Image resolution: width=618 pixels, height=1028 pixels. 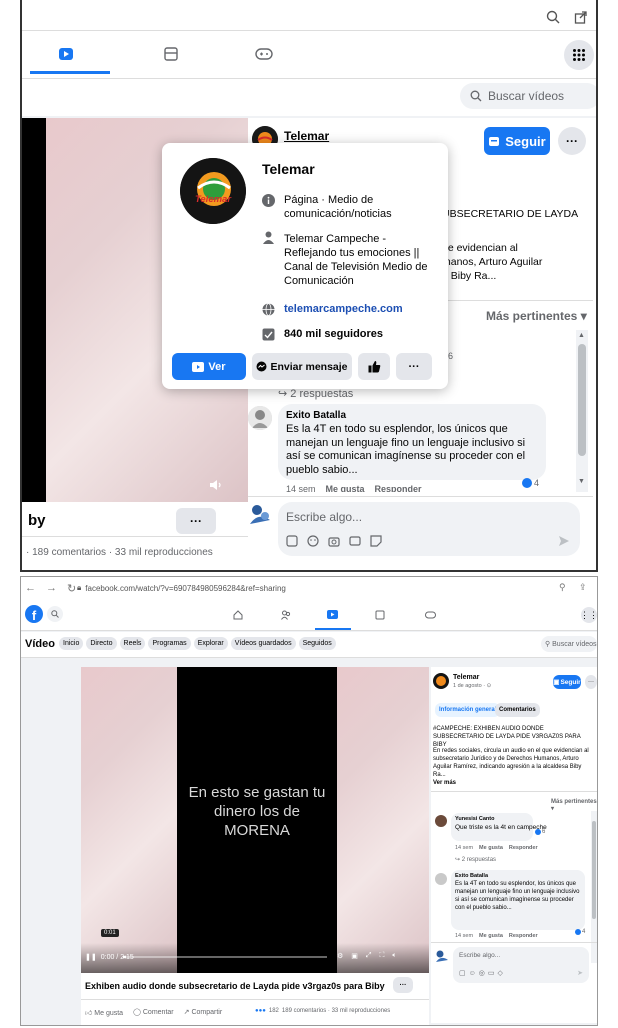 I want to click on fb-search-icon, so click(x=55, y=614).